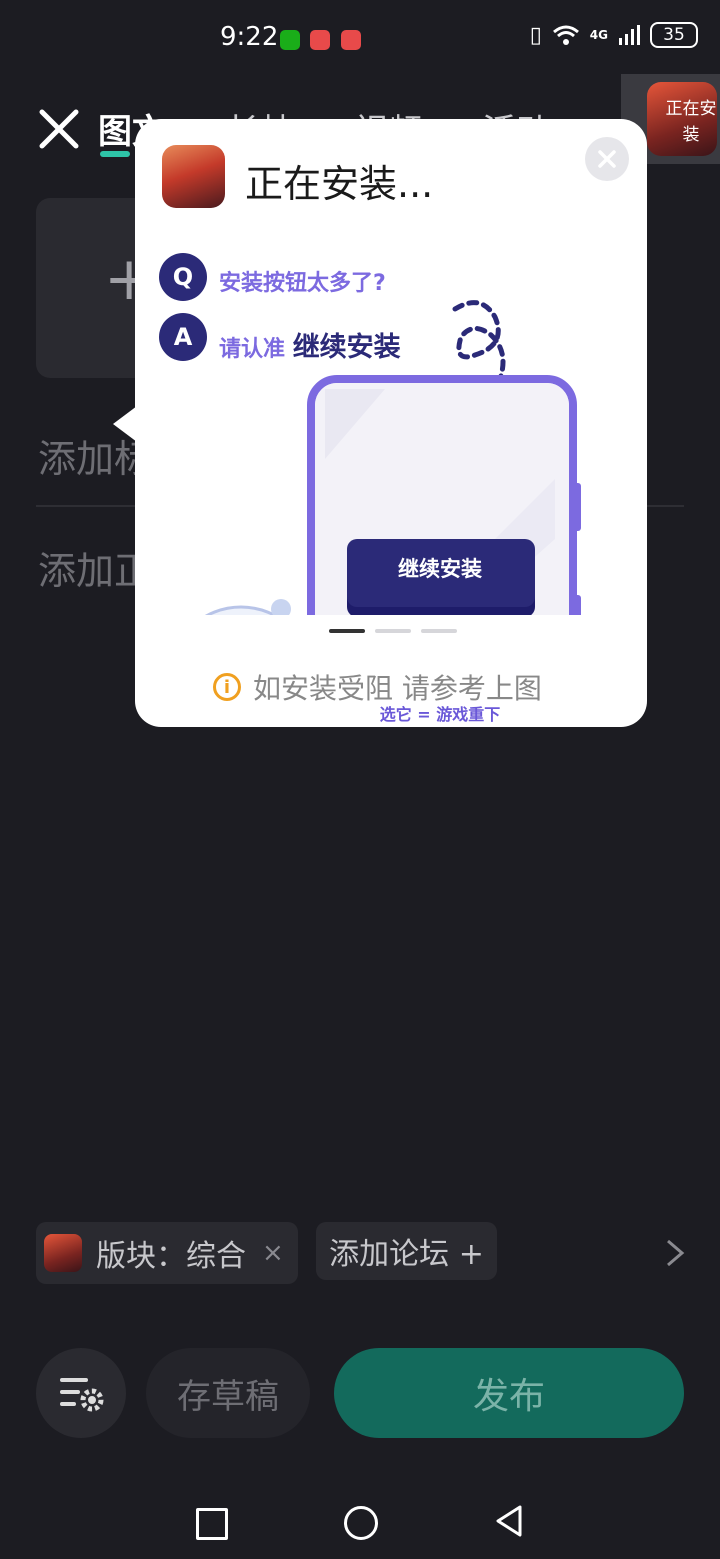  I want to click on hint-text: 如安装受阻 请参考上图, so click(397, 688).